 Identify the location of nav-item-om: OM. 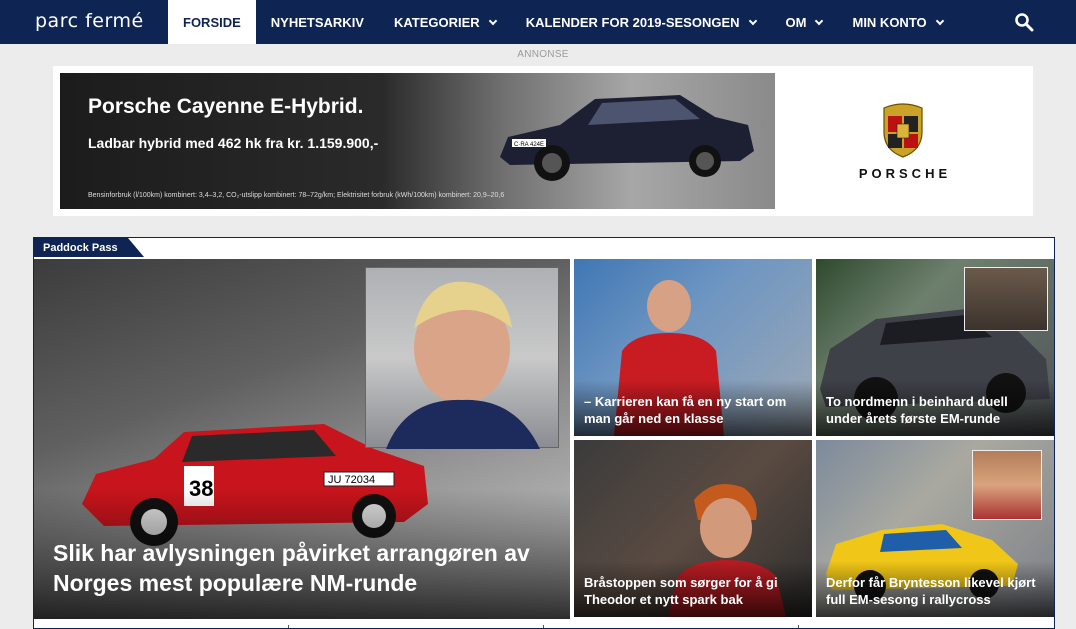
(804, 22).